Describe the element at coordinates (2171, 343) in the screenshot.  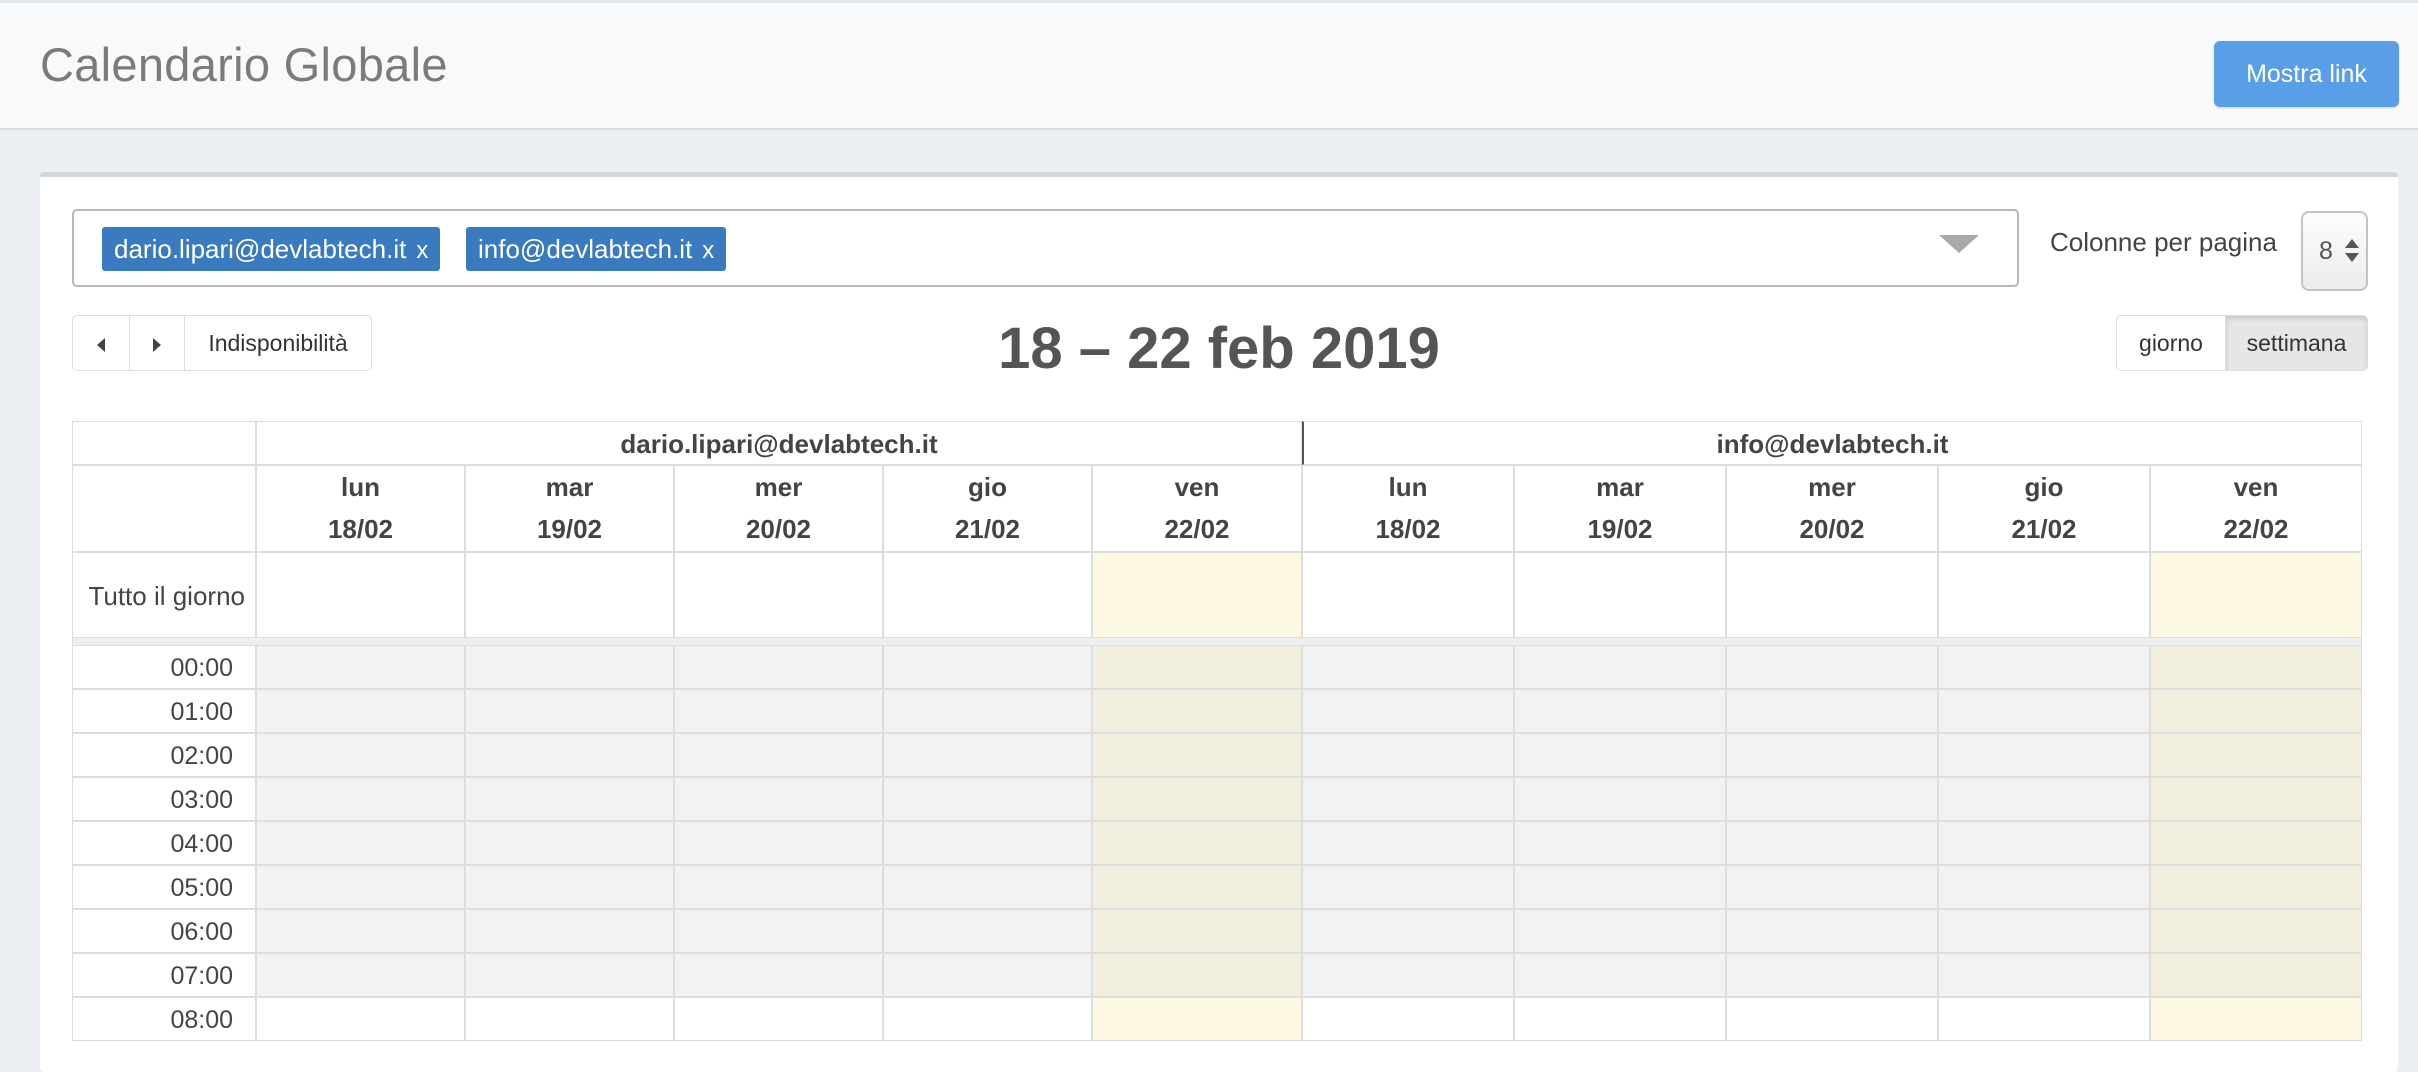
I see `view-day-button: giorno` at that location.